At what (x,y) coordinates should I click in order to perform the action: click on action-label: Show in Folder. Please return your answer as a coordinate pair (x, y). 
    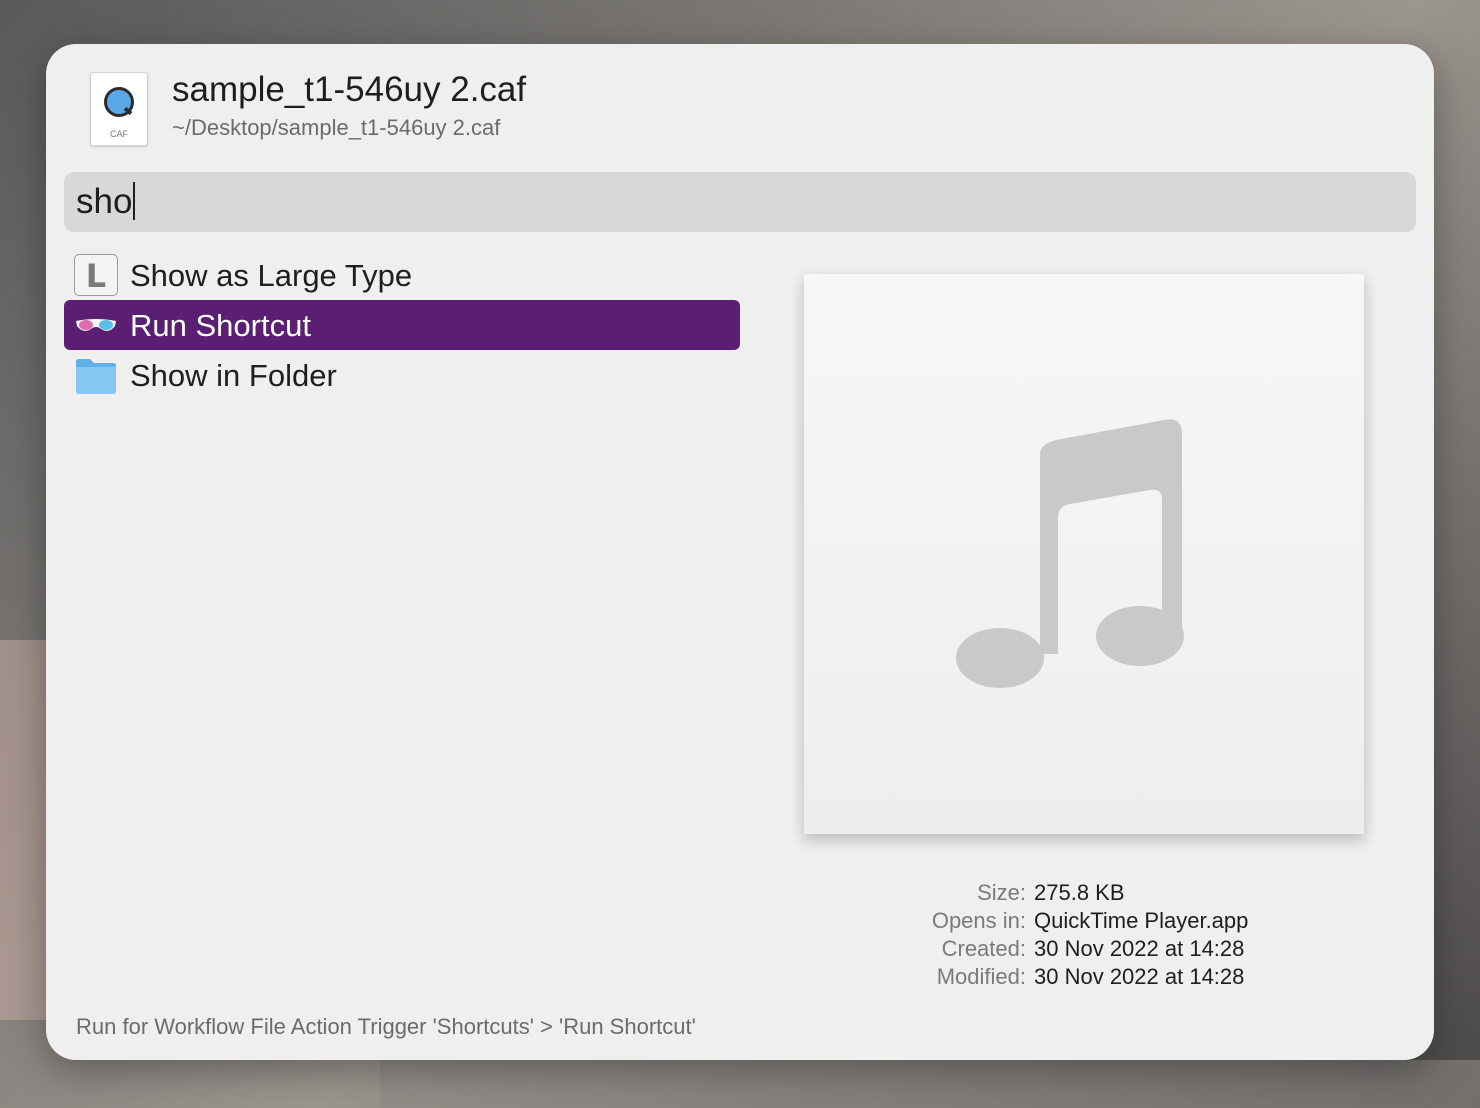
    Looking at the image, I should click on (233, 375).